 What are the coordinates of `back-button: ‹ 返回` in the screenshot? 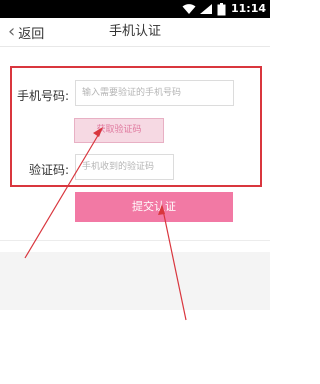 It's located at (26, 32).